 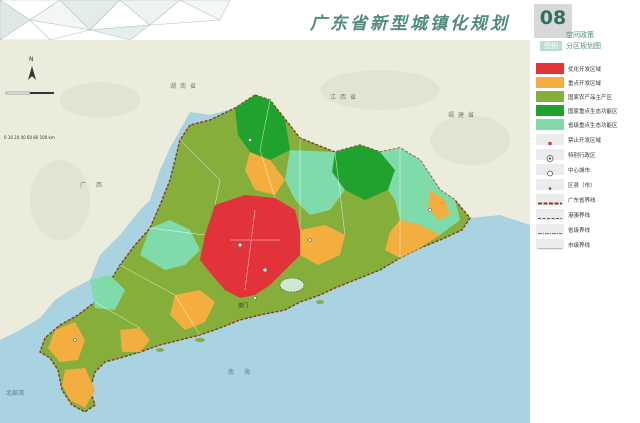 What do you see at coordinates (550, 140) in the screenshot?
I see `red-dot-icon` at bounding box center [550, 140].